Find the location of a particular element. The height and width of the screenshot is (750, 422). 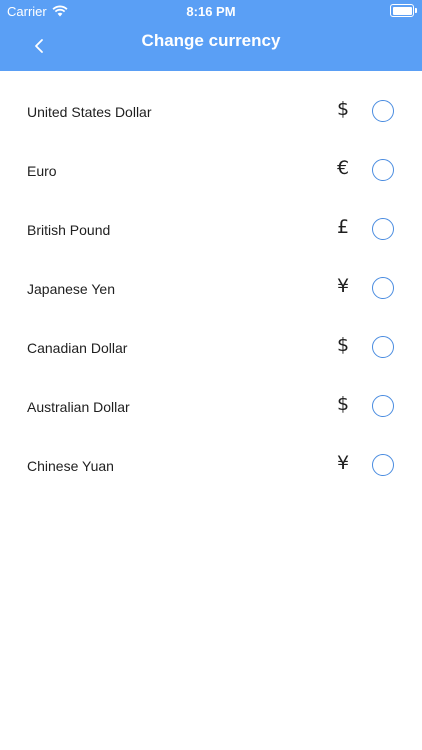

navigation-bar: Change currency is located at coordinates (211, 42).